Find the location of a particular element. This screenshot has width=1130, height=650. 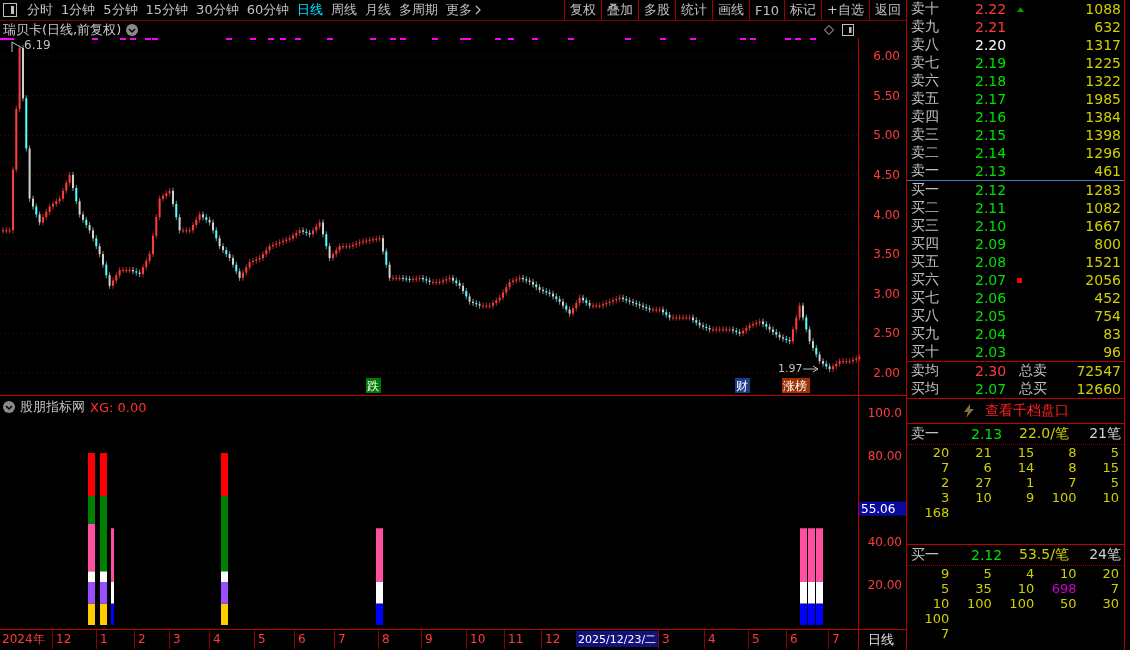

price-value: 2.20 is located at coordinates (991, 45).